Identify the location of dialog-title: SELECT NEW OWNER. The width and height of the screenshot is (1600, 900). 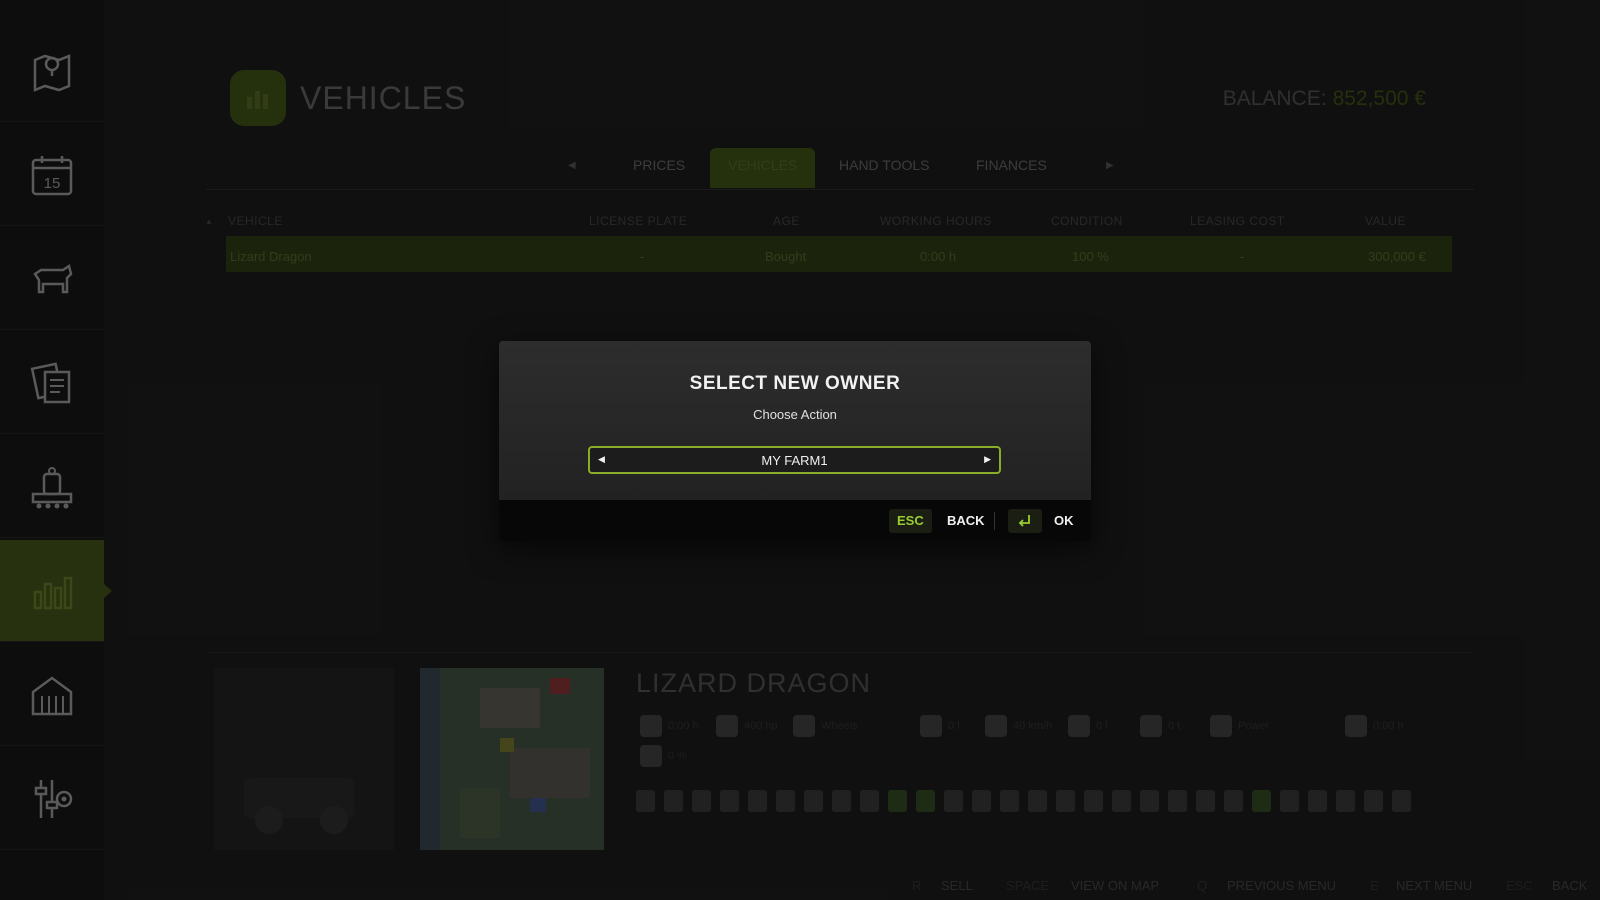
(795, 383).